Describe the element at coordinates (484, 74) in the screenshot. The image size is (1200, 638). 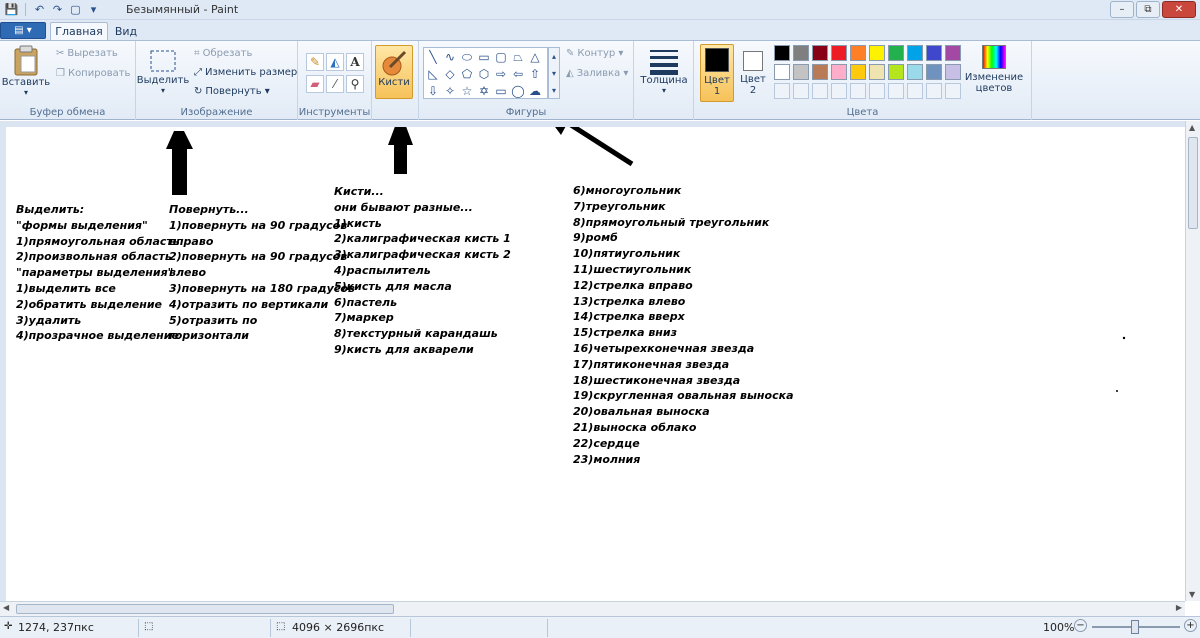
I see `hexagon-shape-icon: ⬡` at that location.